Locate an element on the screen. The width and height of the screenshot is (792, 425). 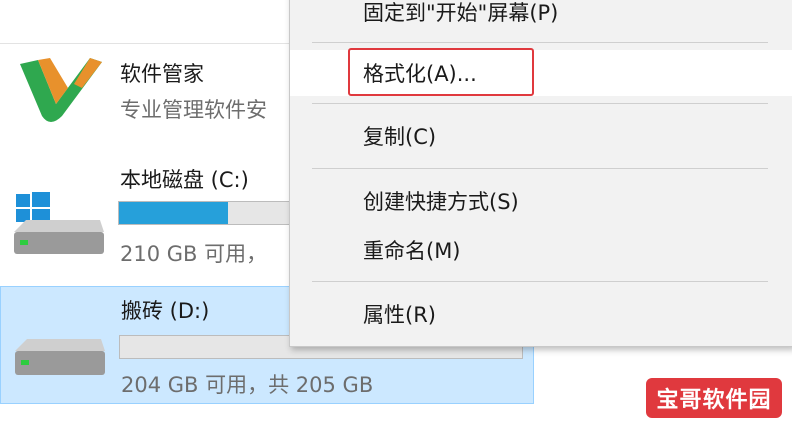
windows-drive-icon is located at coordinates (59, 223).